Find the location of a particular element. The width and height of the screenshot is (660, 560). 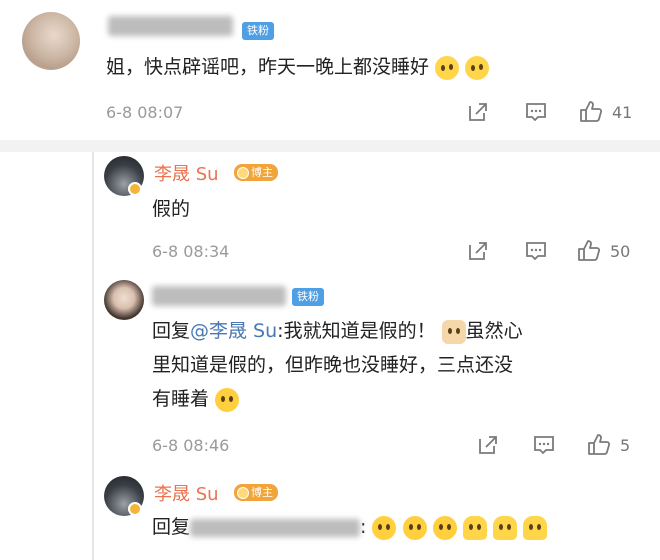

reply-text-line: 回复@李晟 Su:我就知道是假的！ 虽然心 is located at coordinates (392, 331).